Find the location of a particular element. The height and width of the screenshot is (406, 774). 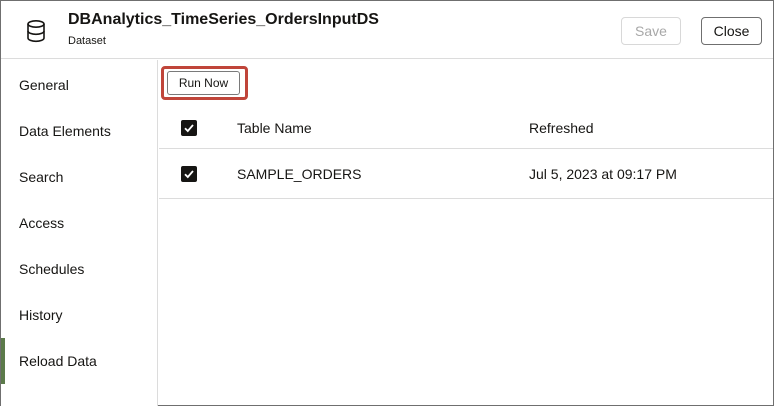

sidebar-item-access: Access is located at coordinates (79, 223).